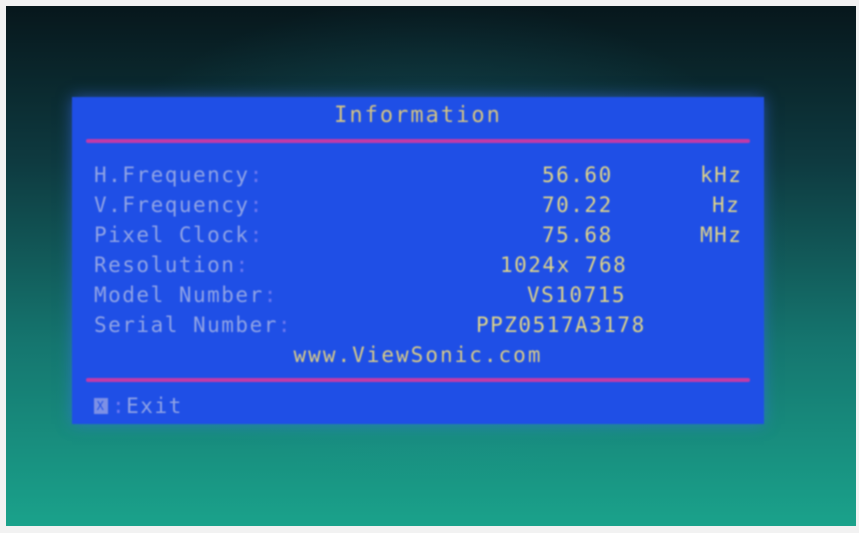  What do you see at coordinates (726, 205) in the screenshot?
I see `v-frequency-unit: Hz` at bounding box center [726, 205].